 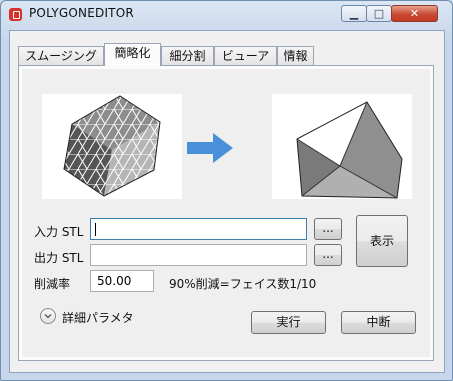 I want to click on input-stl-label: 入力 STL, so click(x=59, y=232).